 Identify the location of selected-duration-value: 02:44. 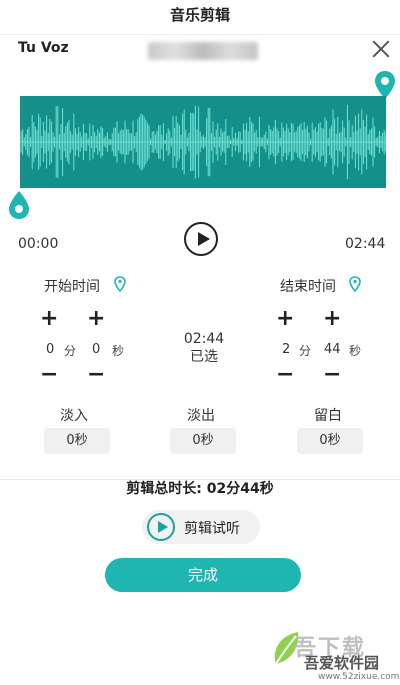
(204, 339).